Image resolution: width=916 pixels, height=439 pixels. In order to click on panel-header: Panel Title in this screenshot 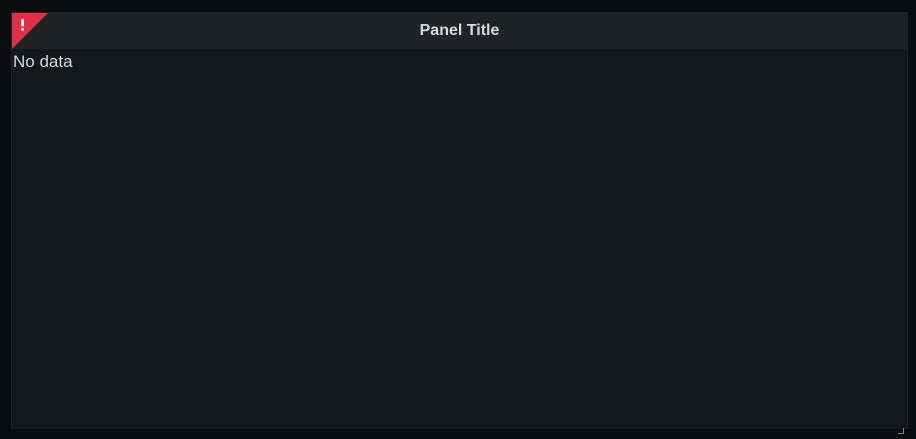, I will do `click(459, 31)`.